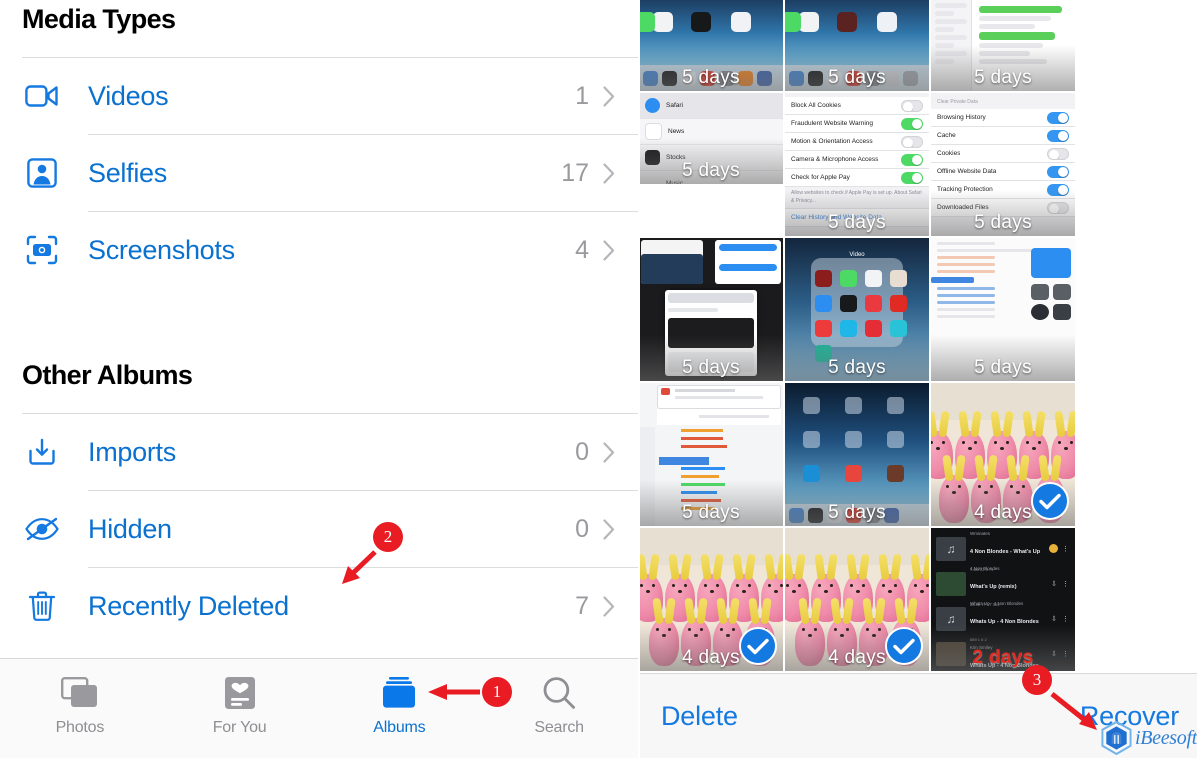  I want to click on album-label: Hidden, so click(130, 528).